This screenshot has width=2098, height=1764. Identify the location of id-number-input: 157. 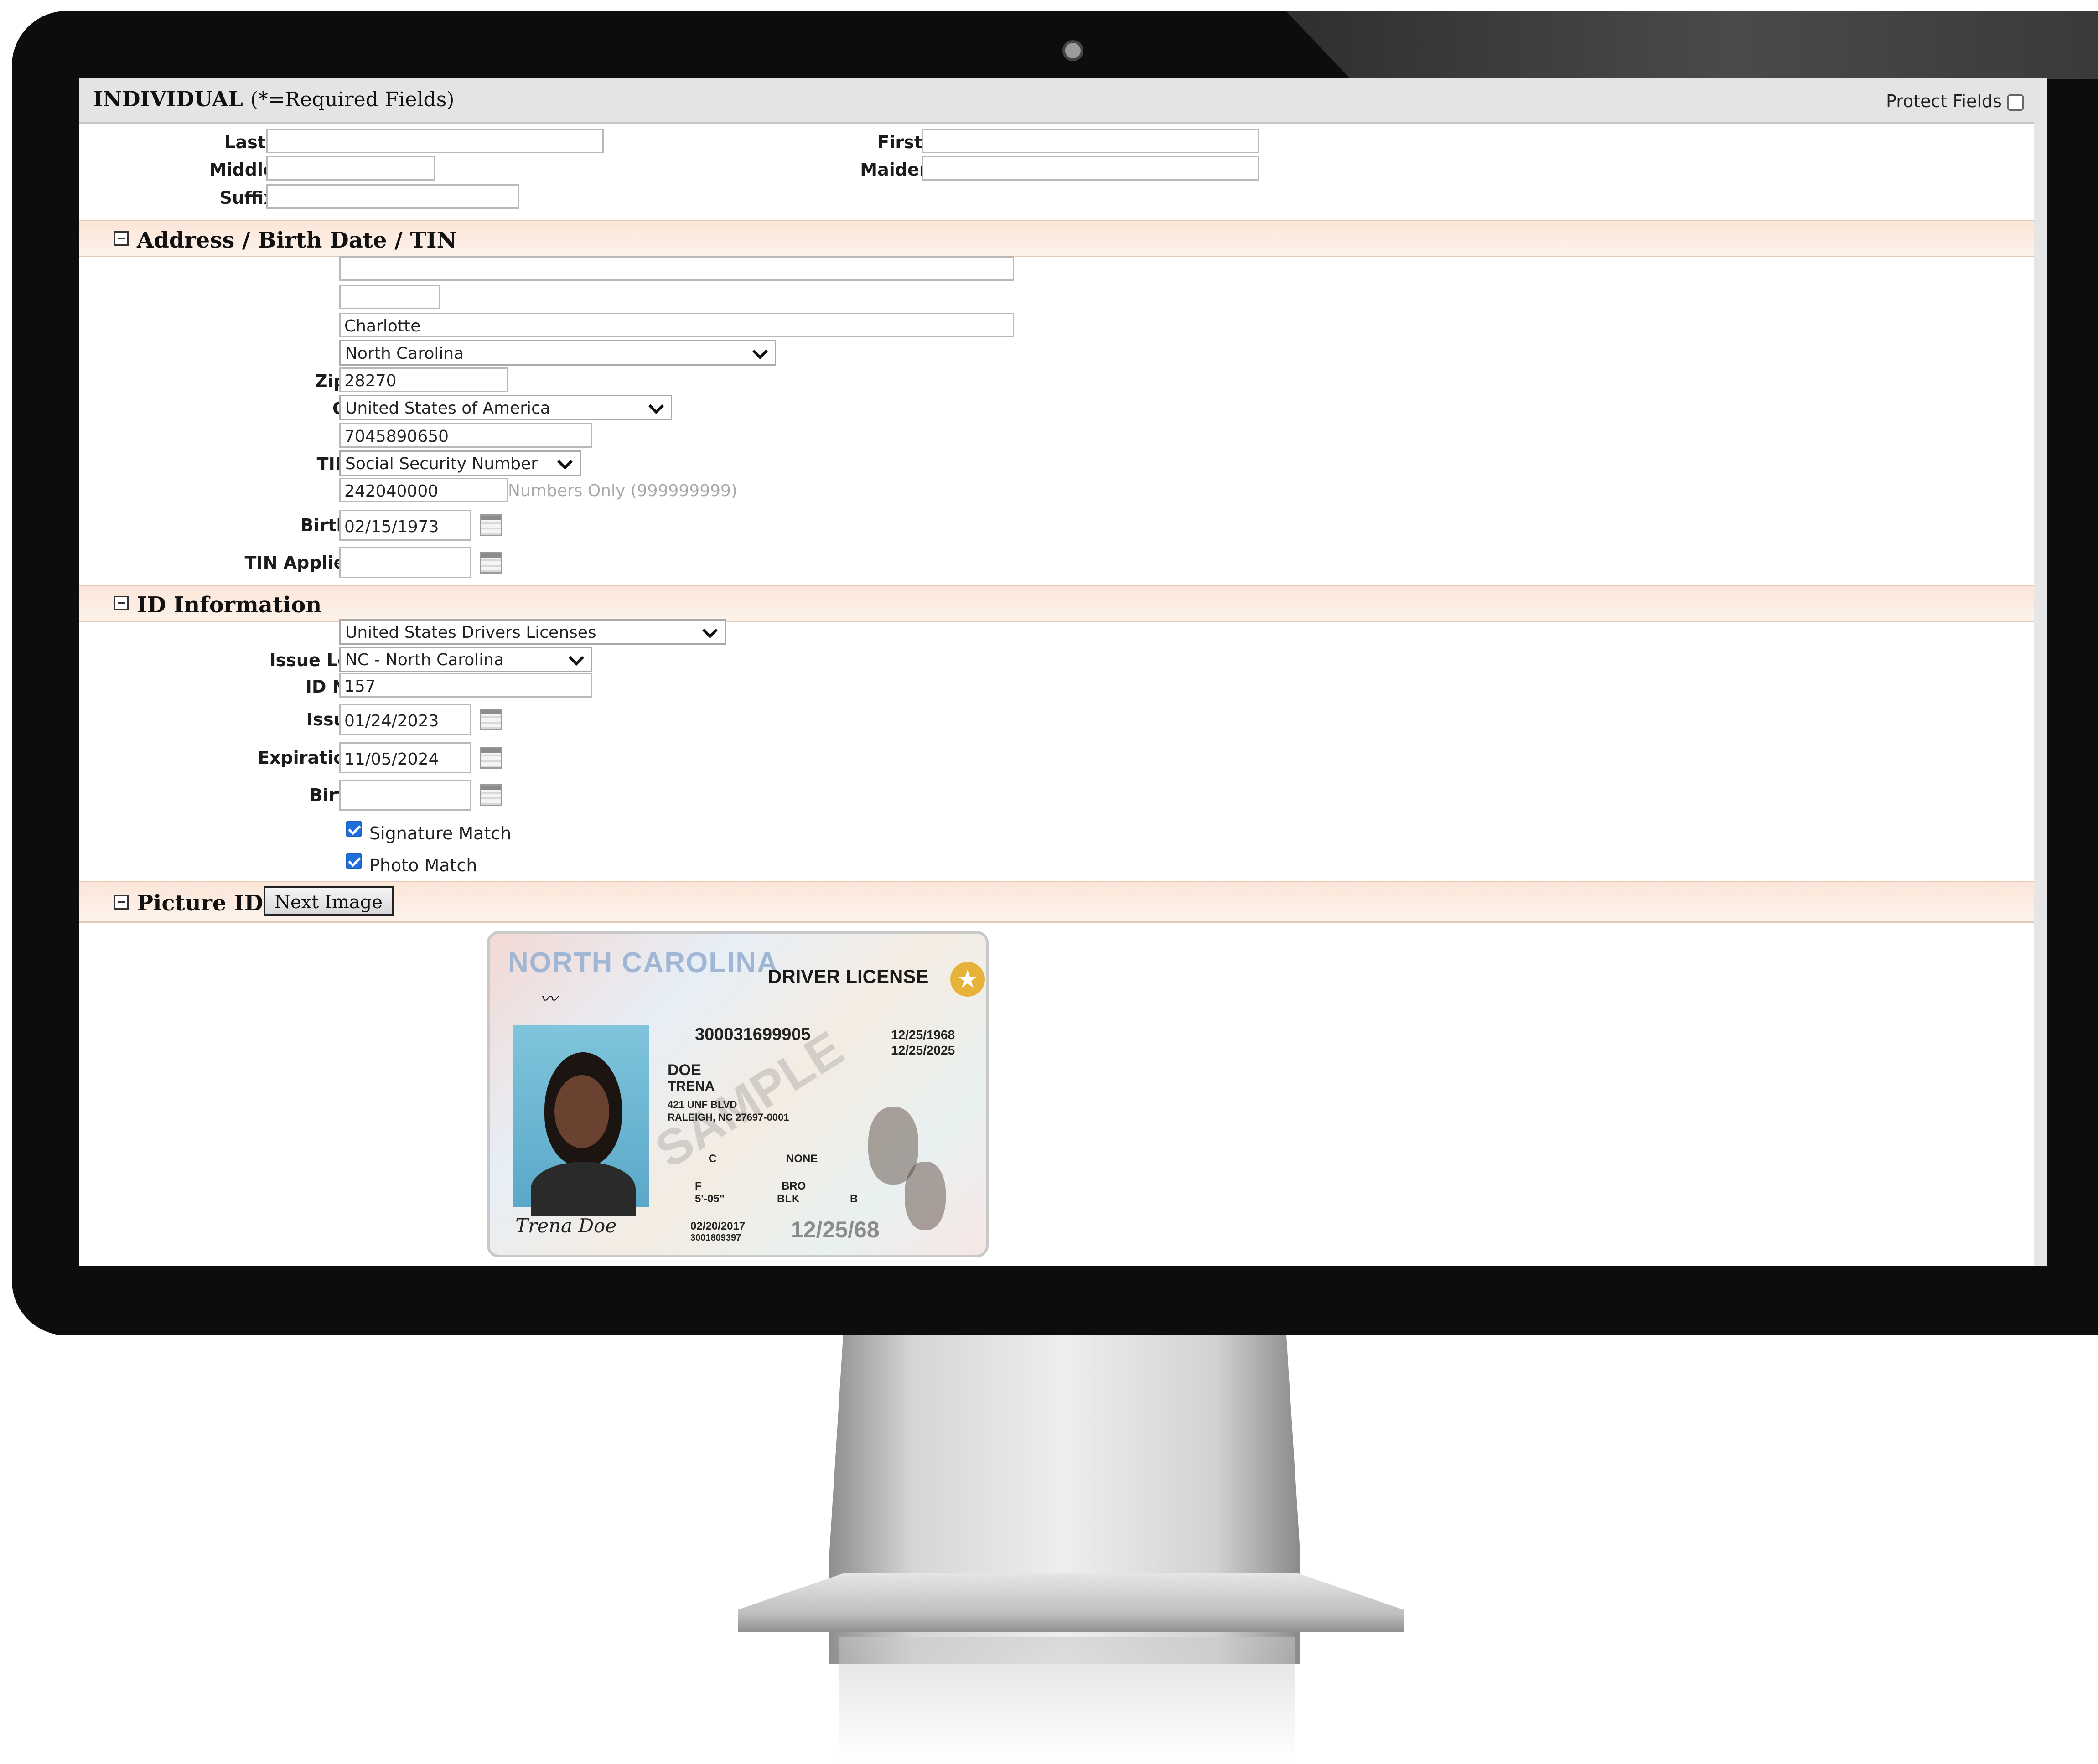
(465, 685).